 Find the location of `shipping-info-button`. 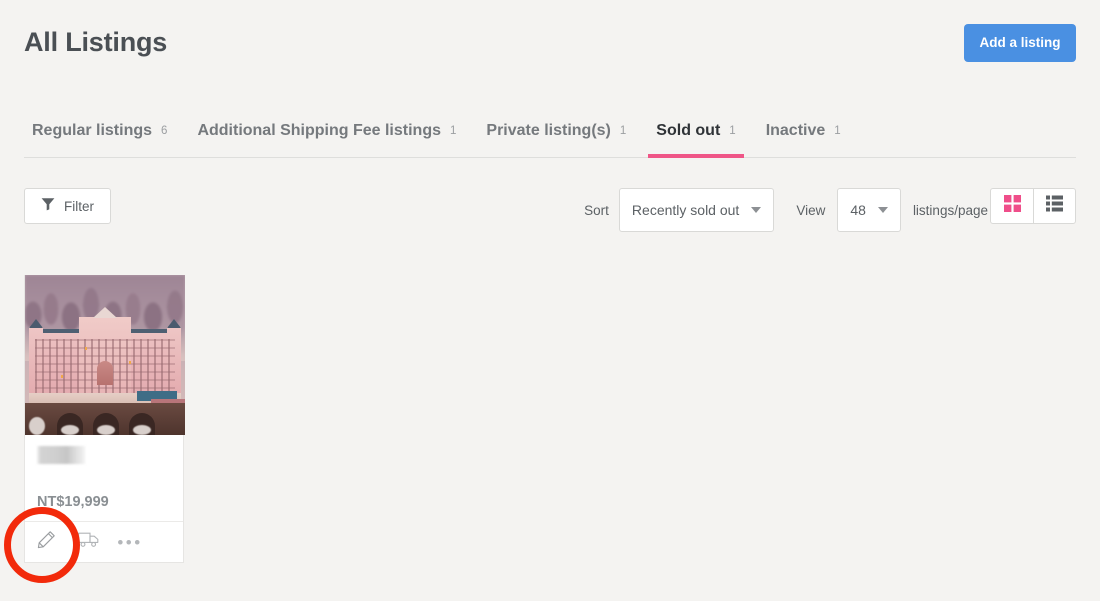

shipping-info-button is located at coordinates (88, 542).